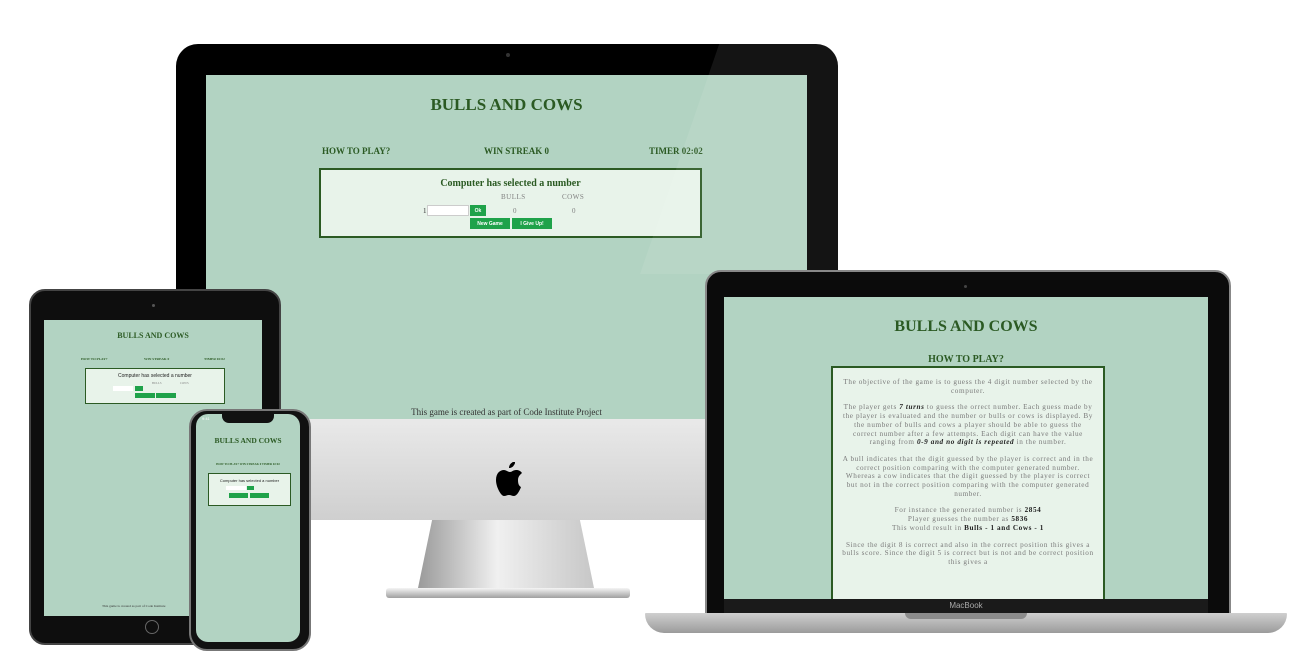 The width and height of the screenshot is (1302, 671). Describe the element at coordinates (248, 464) in the screenshot. I see `nav-bar: HOW TO PLAY? WIN STREAK 0 TIMER 02:02` at that location.